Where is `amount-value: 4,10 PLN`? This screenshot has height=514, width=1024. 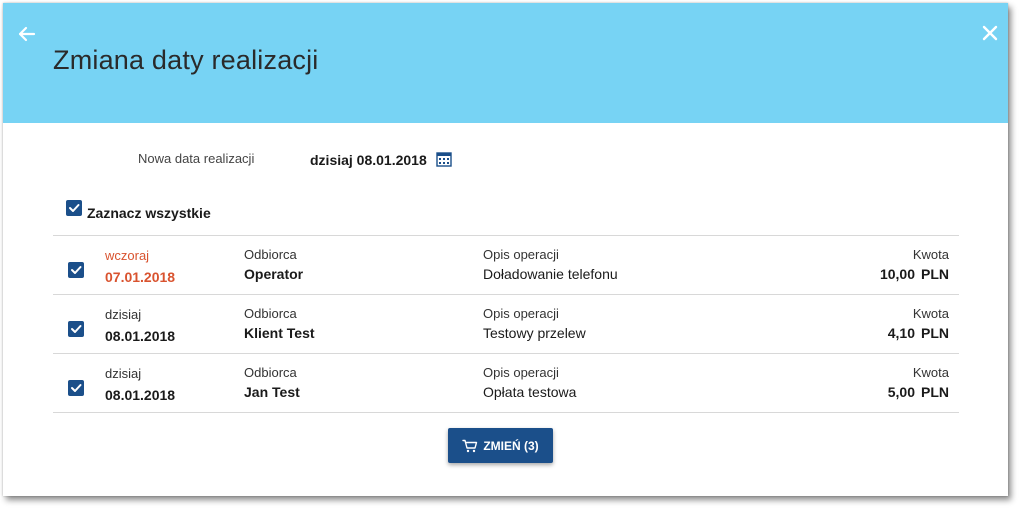 amount-value: 4,10 PLN is located at coordinates (918, 333).